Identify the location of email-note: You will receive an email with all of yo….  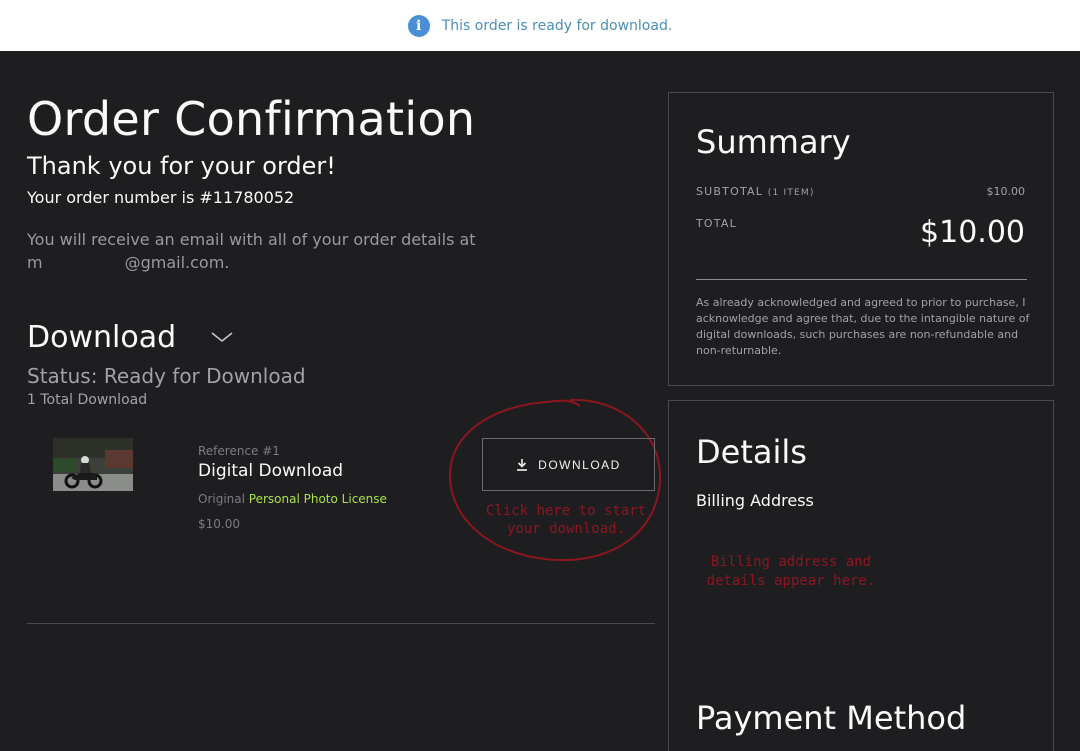
(257, 251).